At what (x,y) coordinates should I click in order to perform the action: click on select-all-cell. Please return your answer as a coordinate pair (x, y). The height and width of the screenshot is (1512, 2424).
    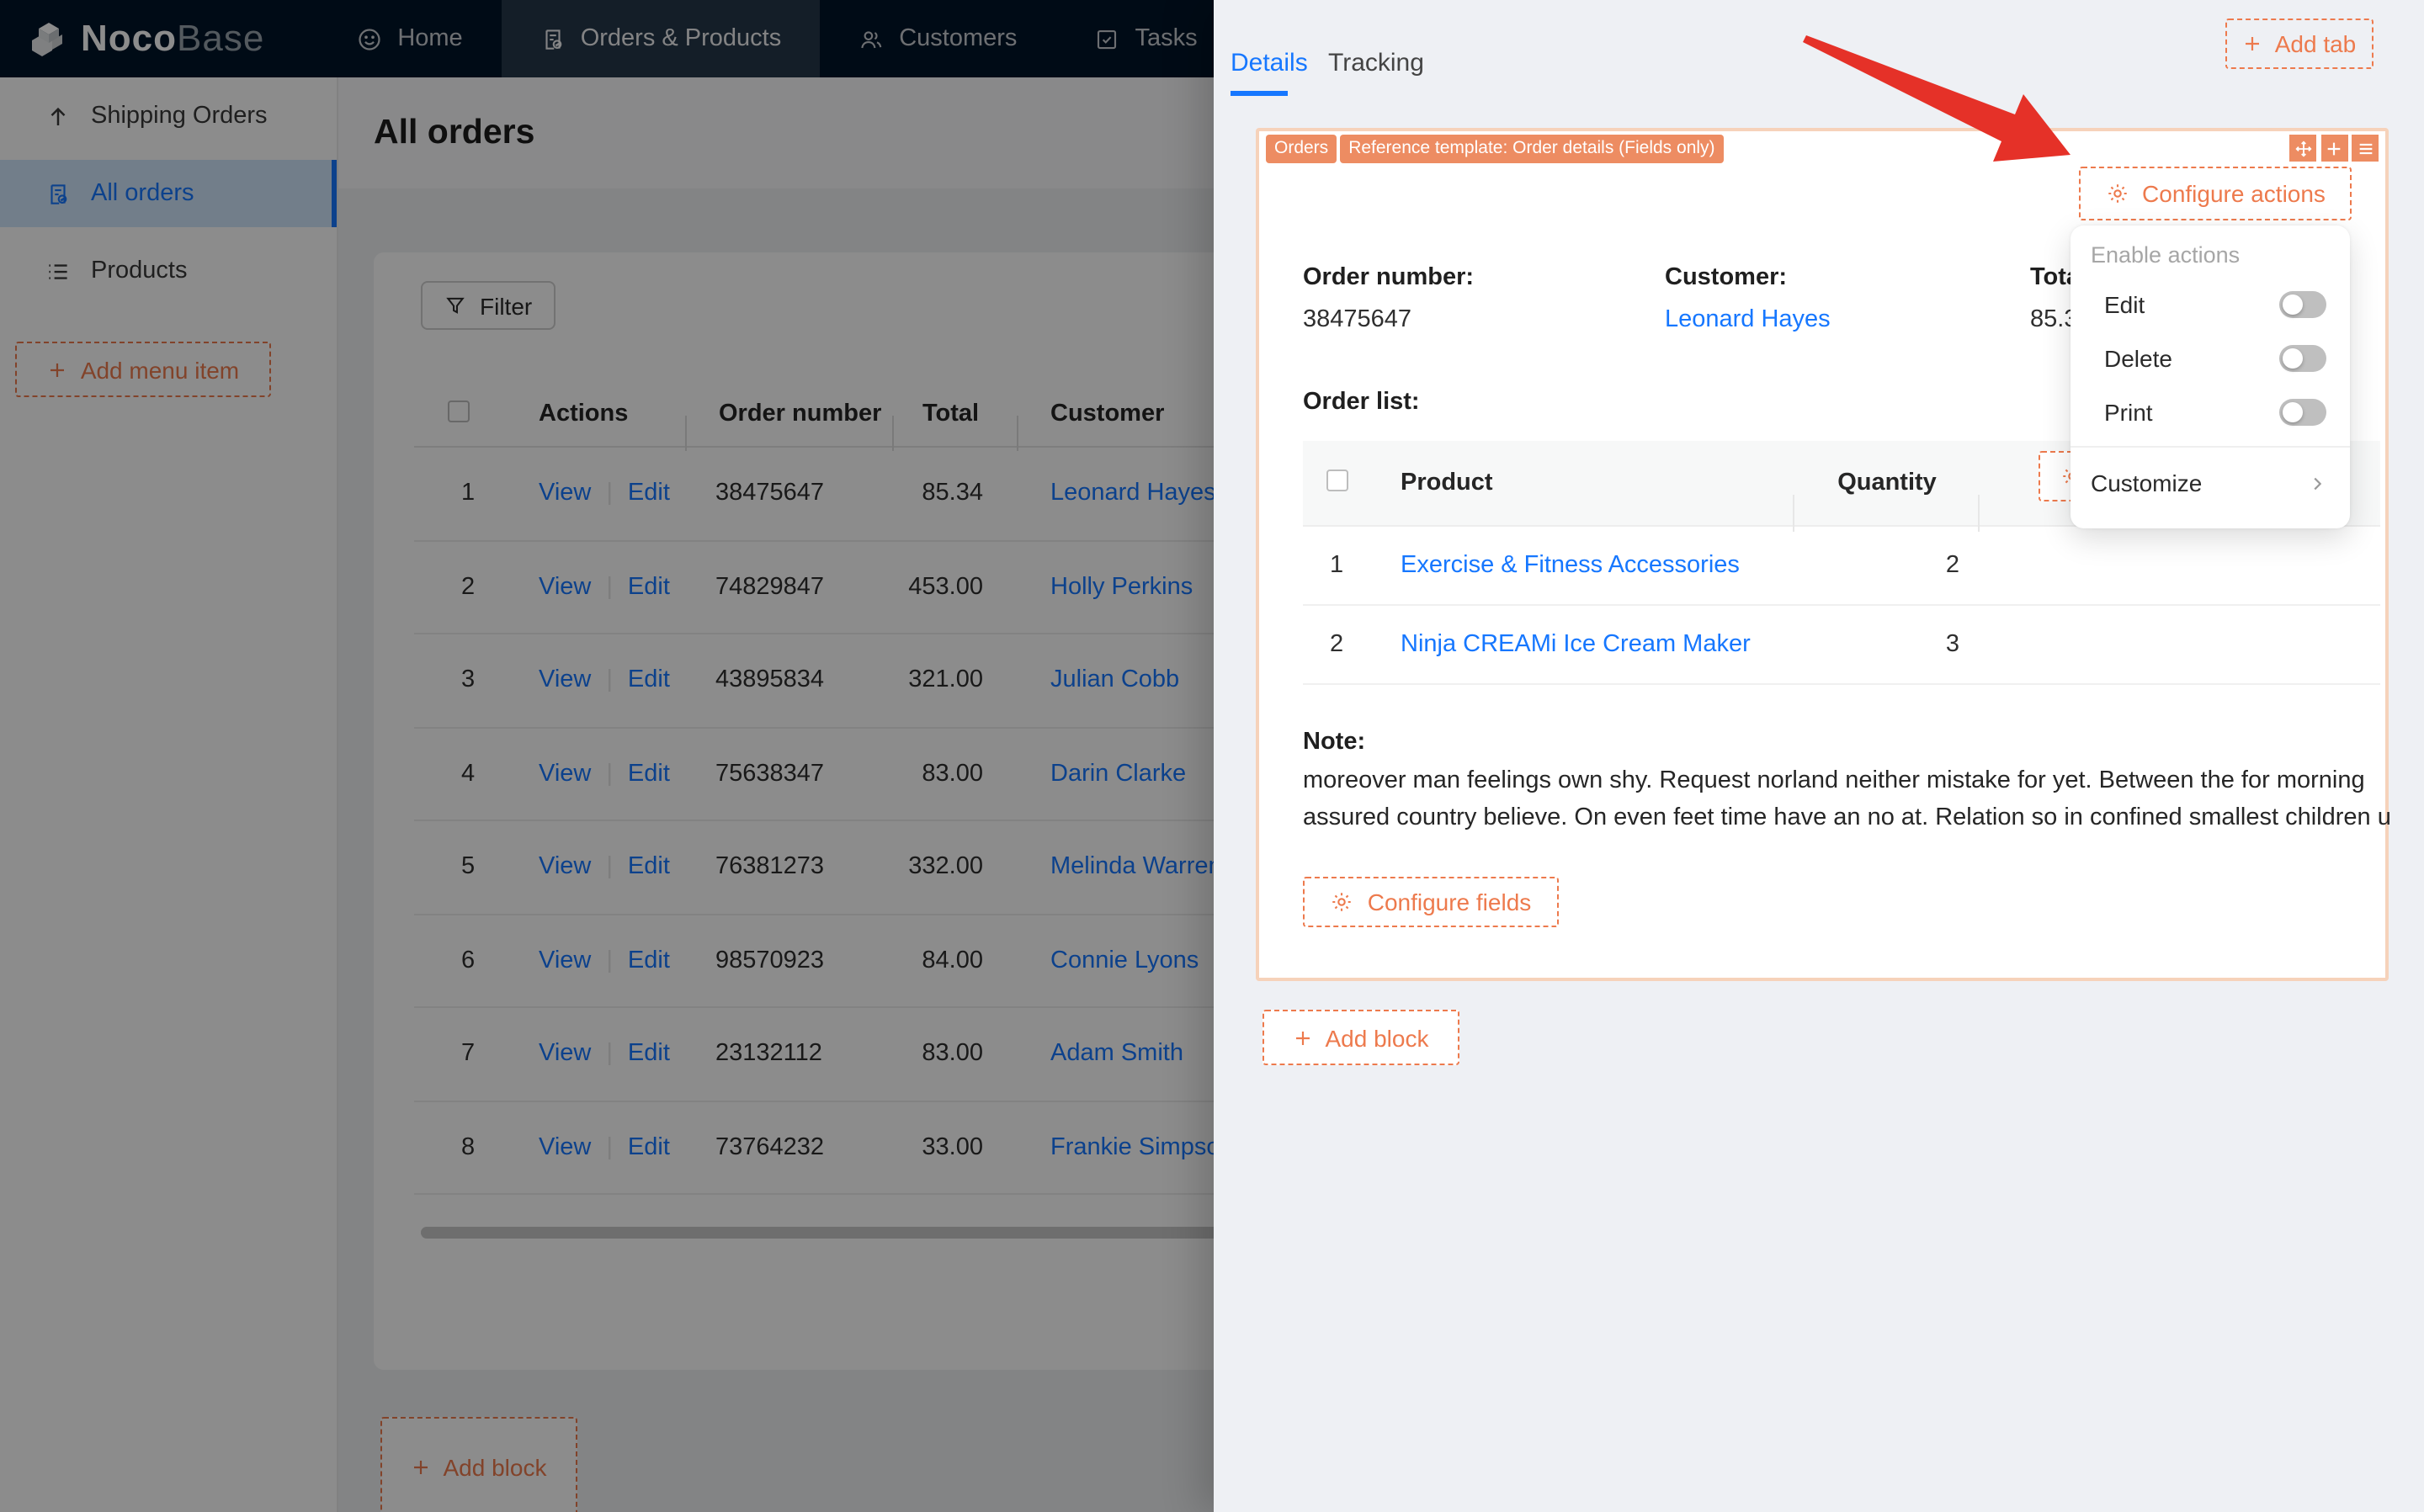
    Looking at the image, I should click on (1338, 483).